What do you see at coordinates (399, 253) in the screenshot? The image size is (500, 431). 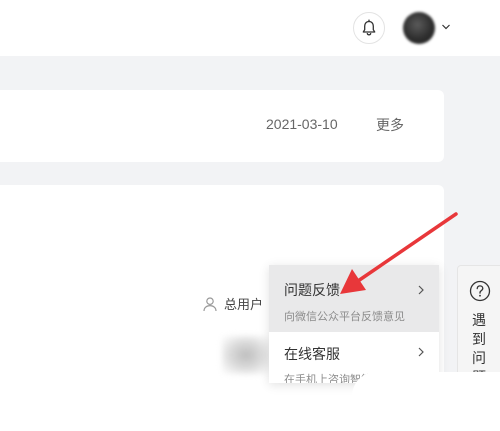 I see `annotation-arrow` at bounding box center [399, 253].